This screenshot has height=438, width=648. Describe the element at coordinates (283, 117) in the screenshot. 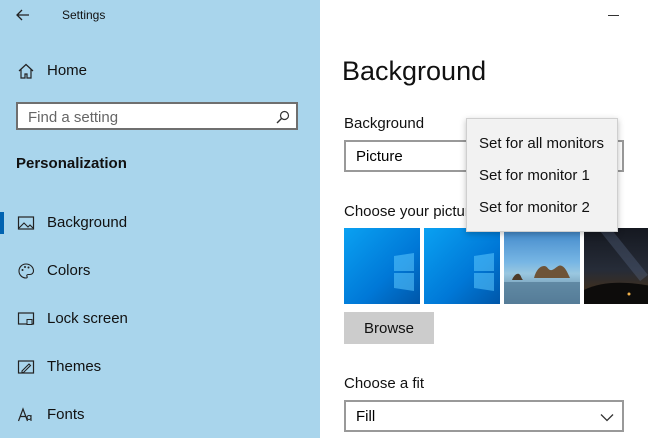

I see `search-icon` at that location.